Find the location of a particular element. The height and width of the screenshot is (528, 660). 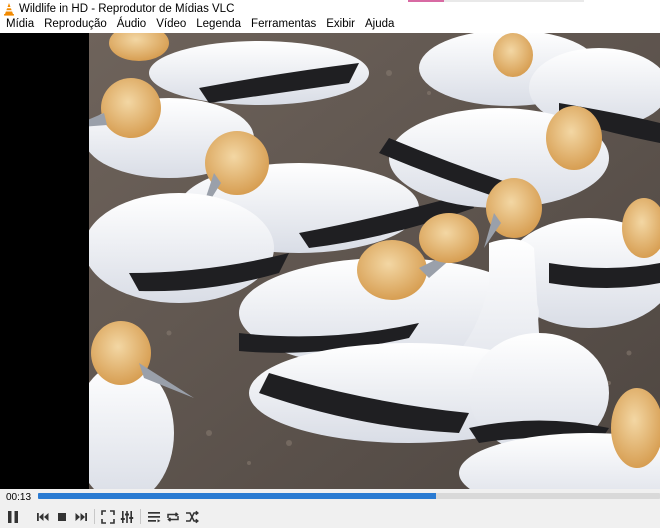

menu-exibir: Exibir is located at coordinates (340, 25).